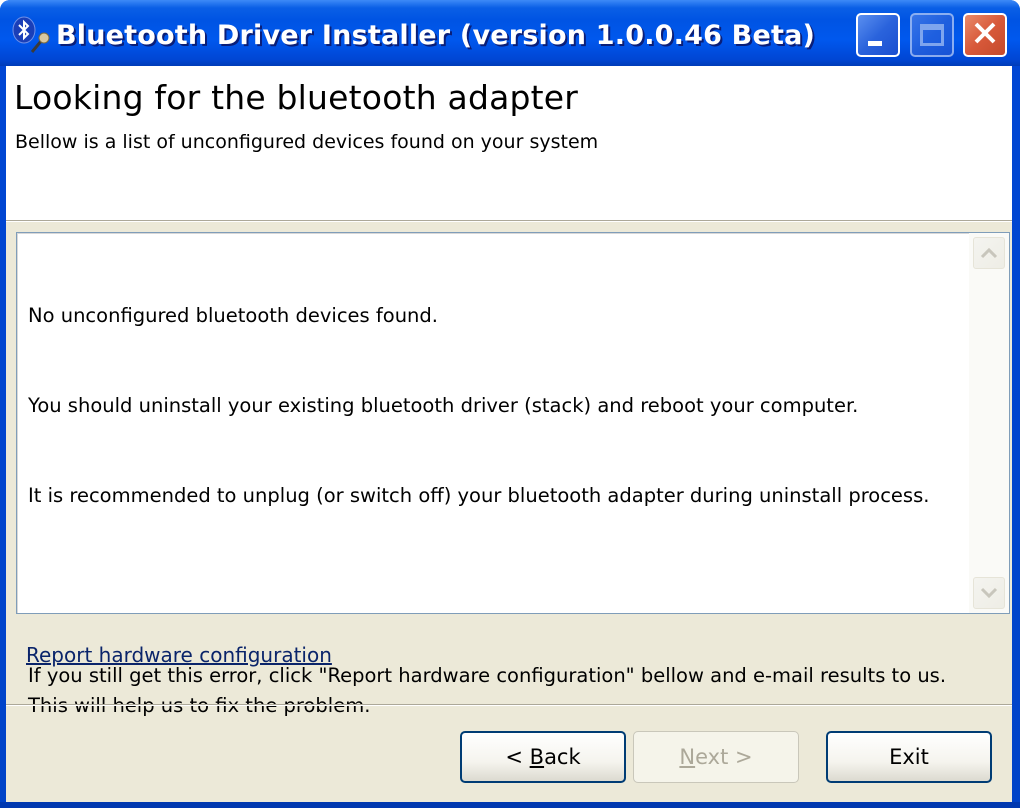  What do you see at coordinates (724, 757) in the screenshot?
I see `next-label-rest: ext >` at bounding box center [724, 757].